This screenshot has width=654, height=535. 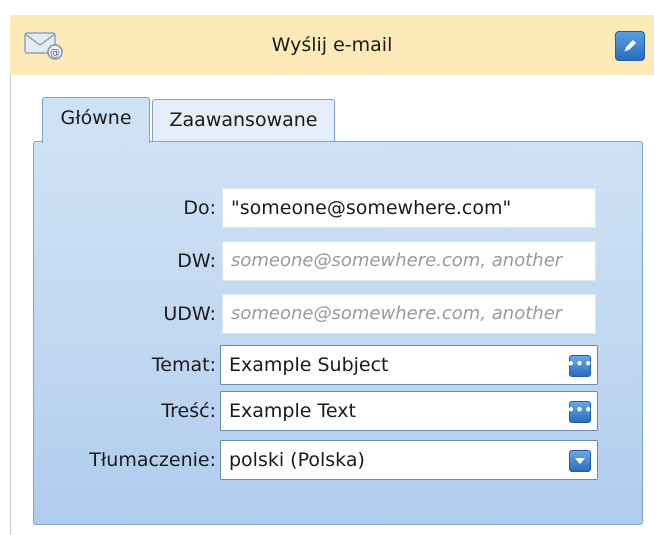 What do you see at coordinates (409, 411) in the screenshot?
I see `body-field: Example Text •••` at bounding box center [409, 411].